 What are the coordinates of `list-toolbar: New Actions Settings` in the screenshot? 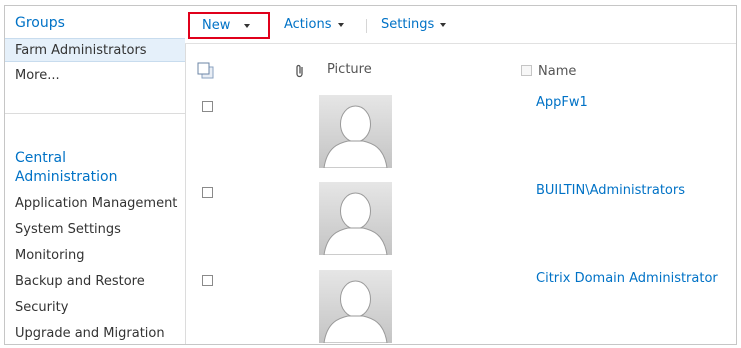 It's located at (460, 25).